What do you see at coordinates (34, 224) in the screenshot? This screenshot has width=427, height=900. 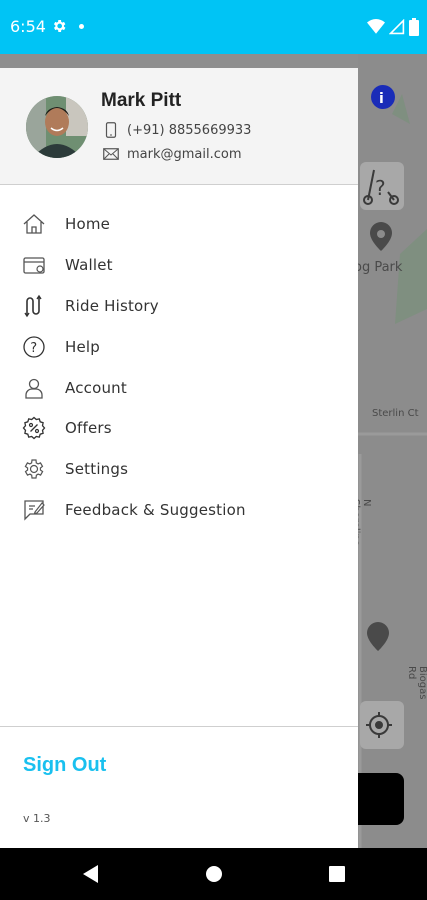 I see `home-icon` at bounding box center [34, 224].